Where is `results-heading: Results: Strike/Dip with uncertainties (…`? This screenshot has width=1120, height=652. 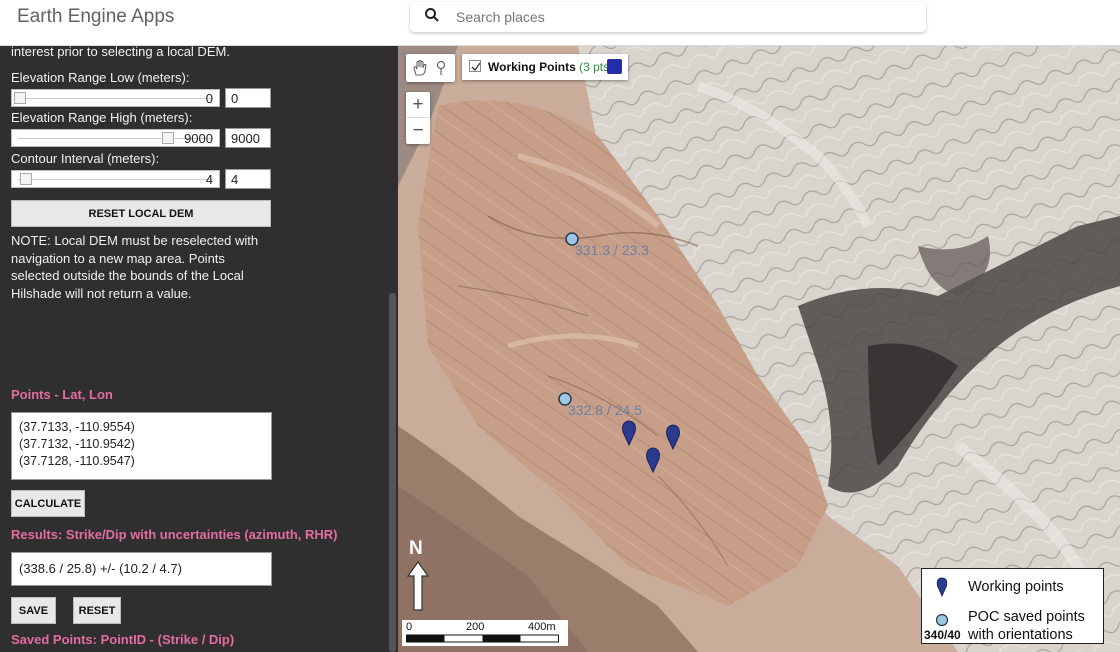
results-heading: Results: Strike/Dip with uncertainties (… is located at coordinates (174, 534).